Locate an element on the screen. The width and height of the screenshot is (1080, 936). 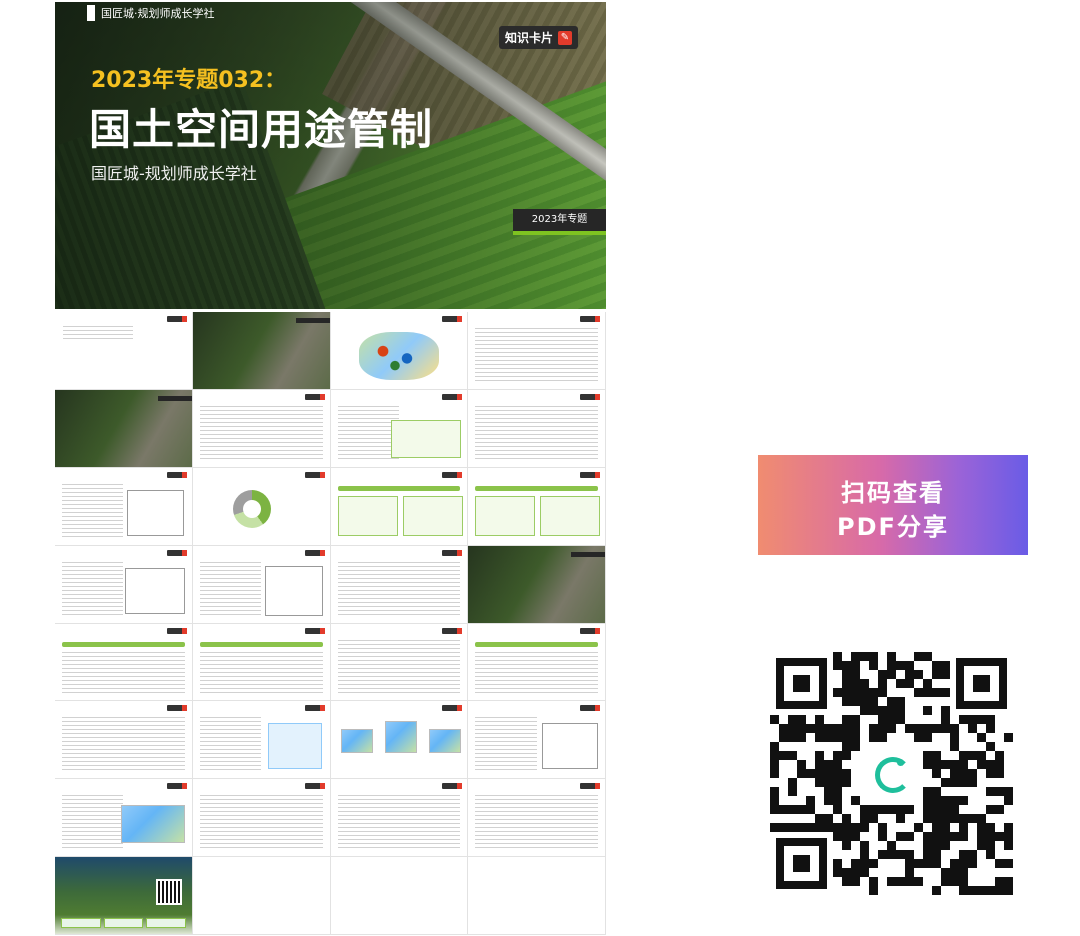
qr-code is located at coordinates (891, 773).